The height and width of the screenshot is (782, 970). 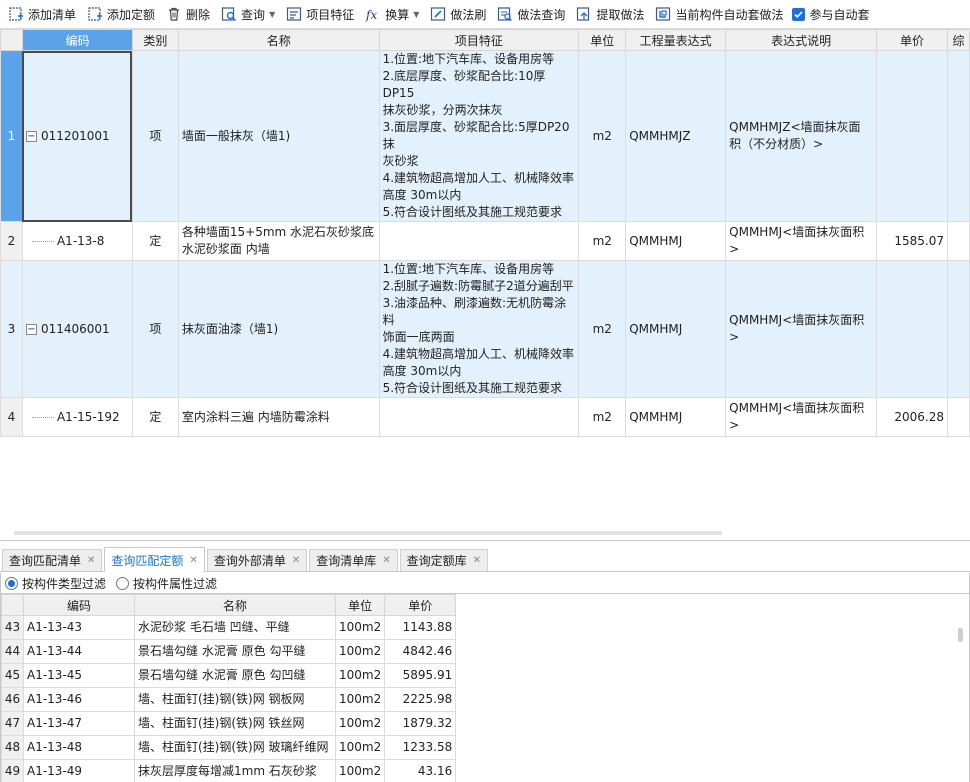 I want to click on cell-code: −011406001, so click(x=77, y=329).